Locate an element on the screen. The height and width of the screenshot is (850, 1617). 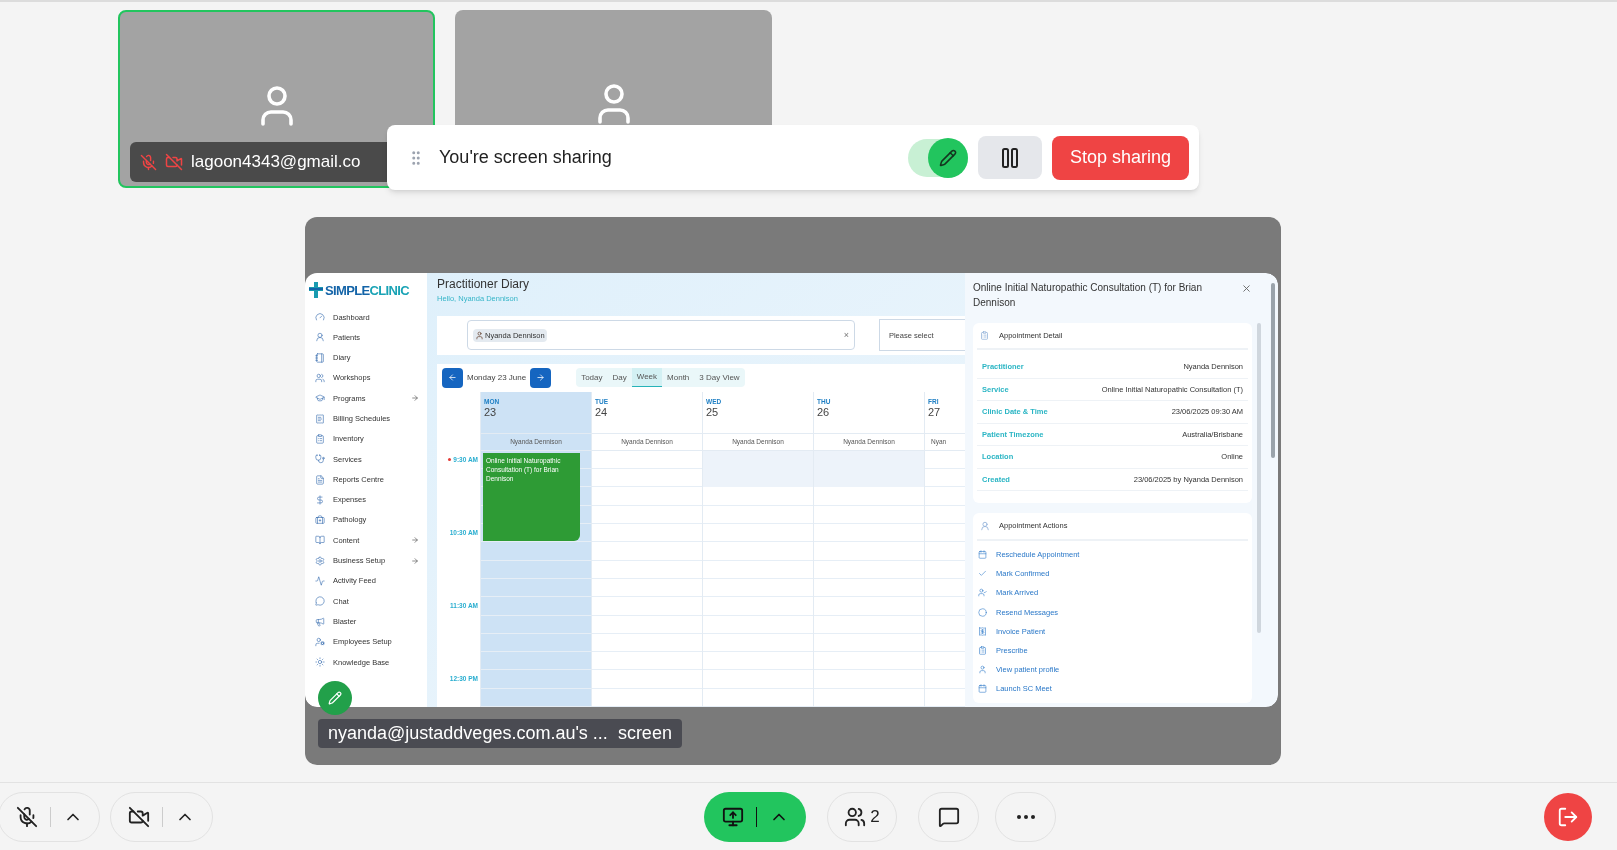
pause-icon is located at coordinates (1010, 157).